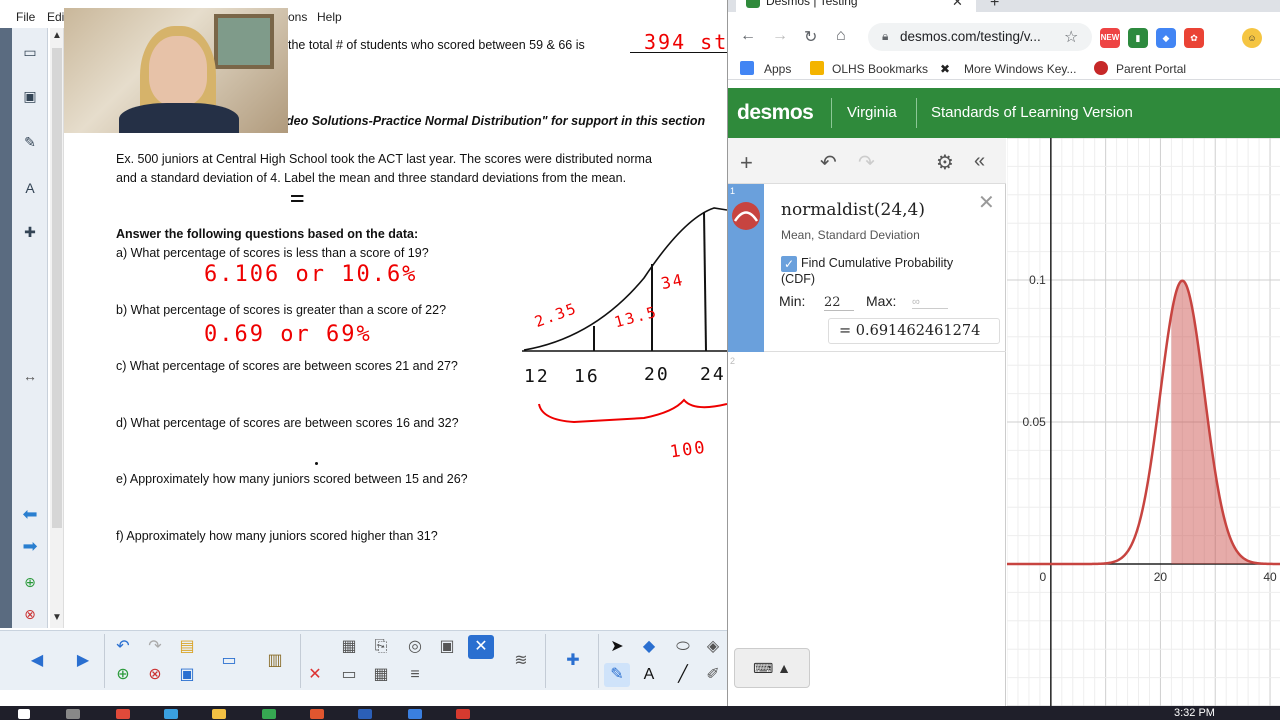 The height and width of the screenshot is (720, 1280). Describe the element at coordinates (381, 647) in the screenshot. I see `capture-icon: ⎘` at that location.